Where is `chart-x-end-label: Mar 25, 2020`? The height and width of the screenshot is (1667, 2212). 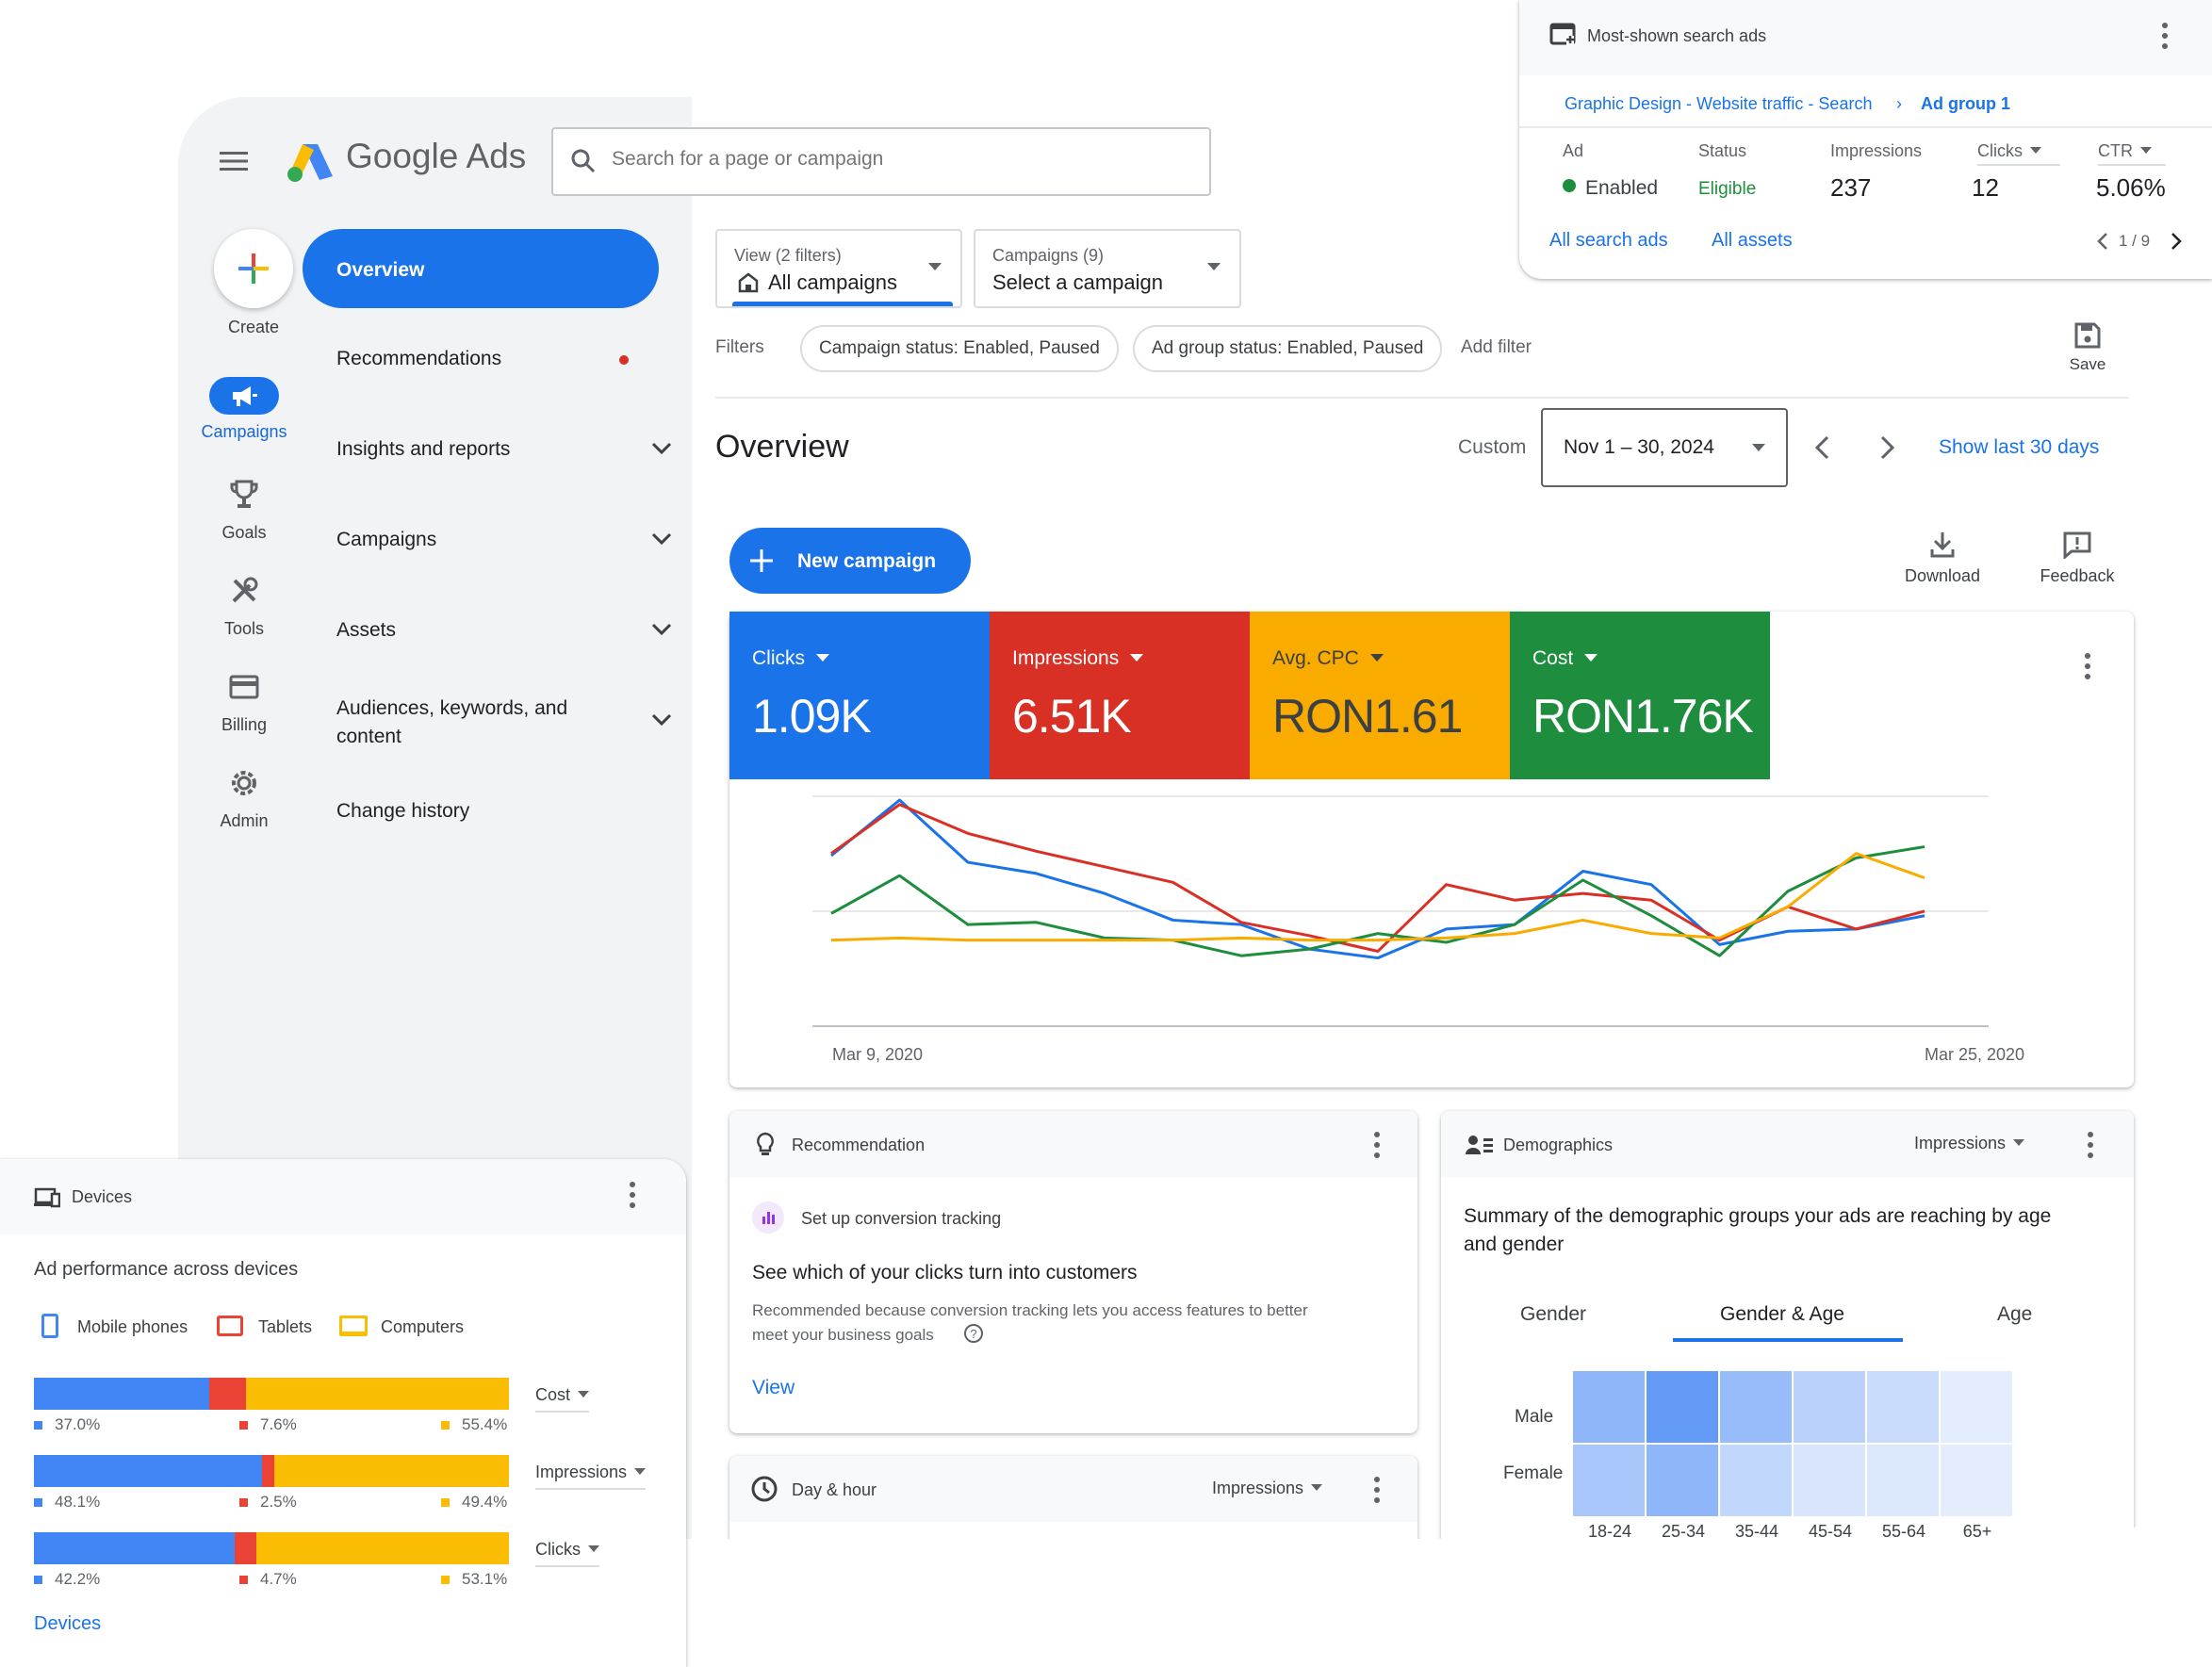 chart-x-end-label: Mar 25, 2020 is located at coordinates (1975, 1054).